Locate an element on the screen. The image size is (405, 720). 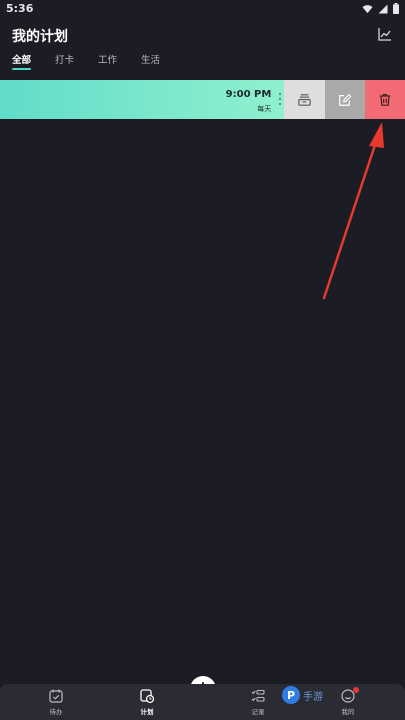
tab-checkin: 打卡 is located at coordinates (64, 60).